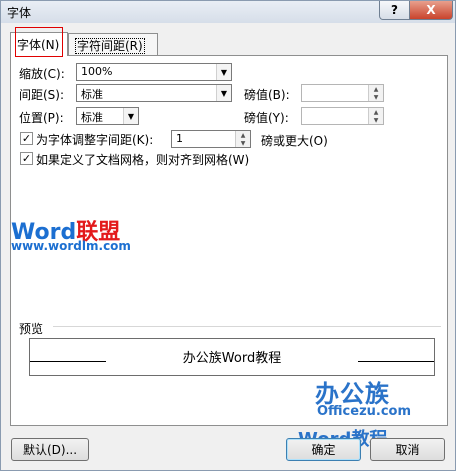  What do you see at coordinates (97, 71) in the screenshot?
I see `scale-value: 100%` at bounding box center [97, 71].